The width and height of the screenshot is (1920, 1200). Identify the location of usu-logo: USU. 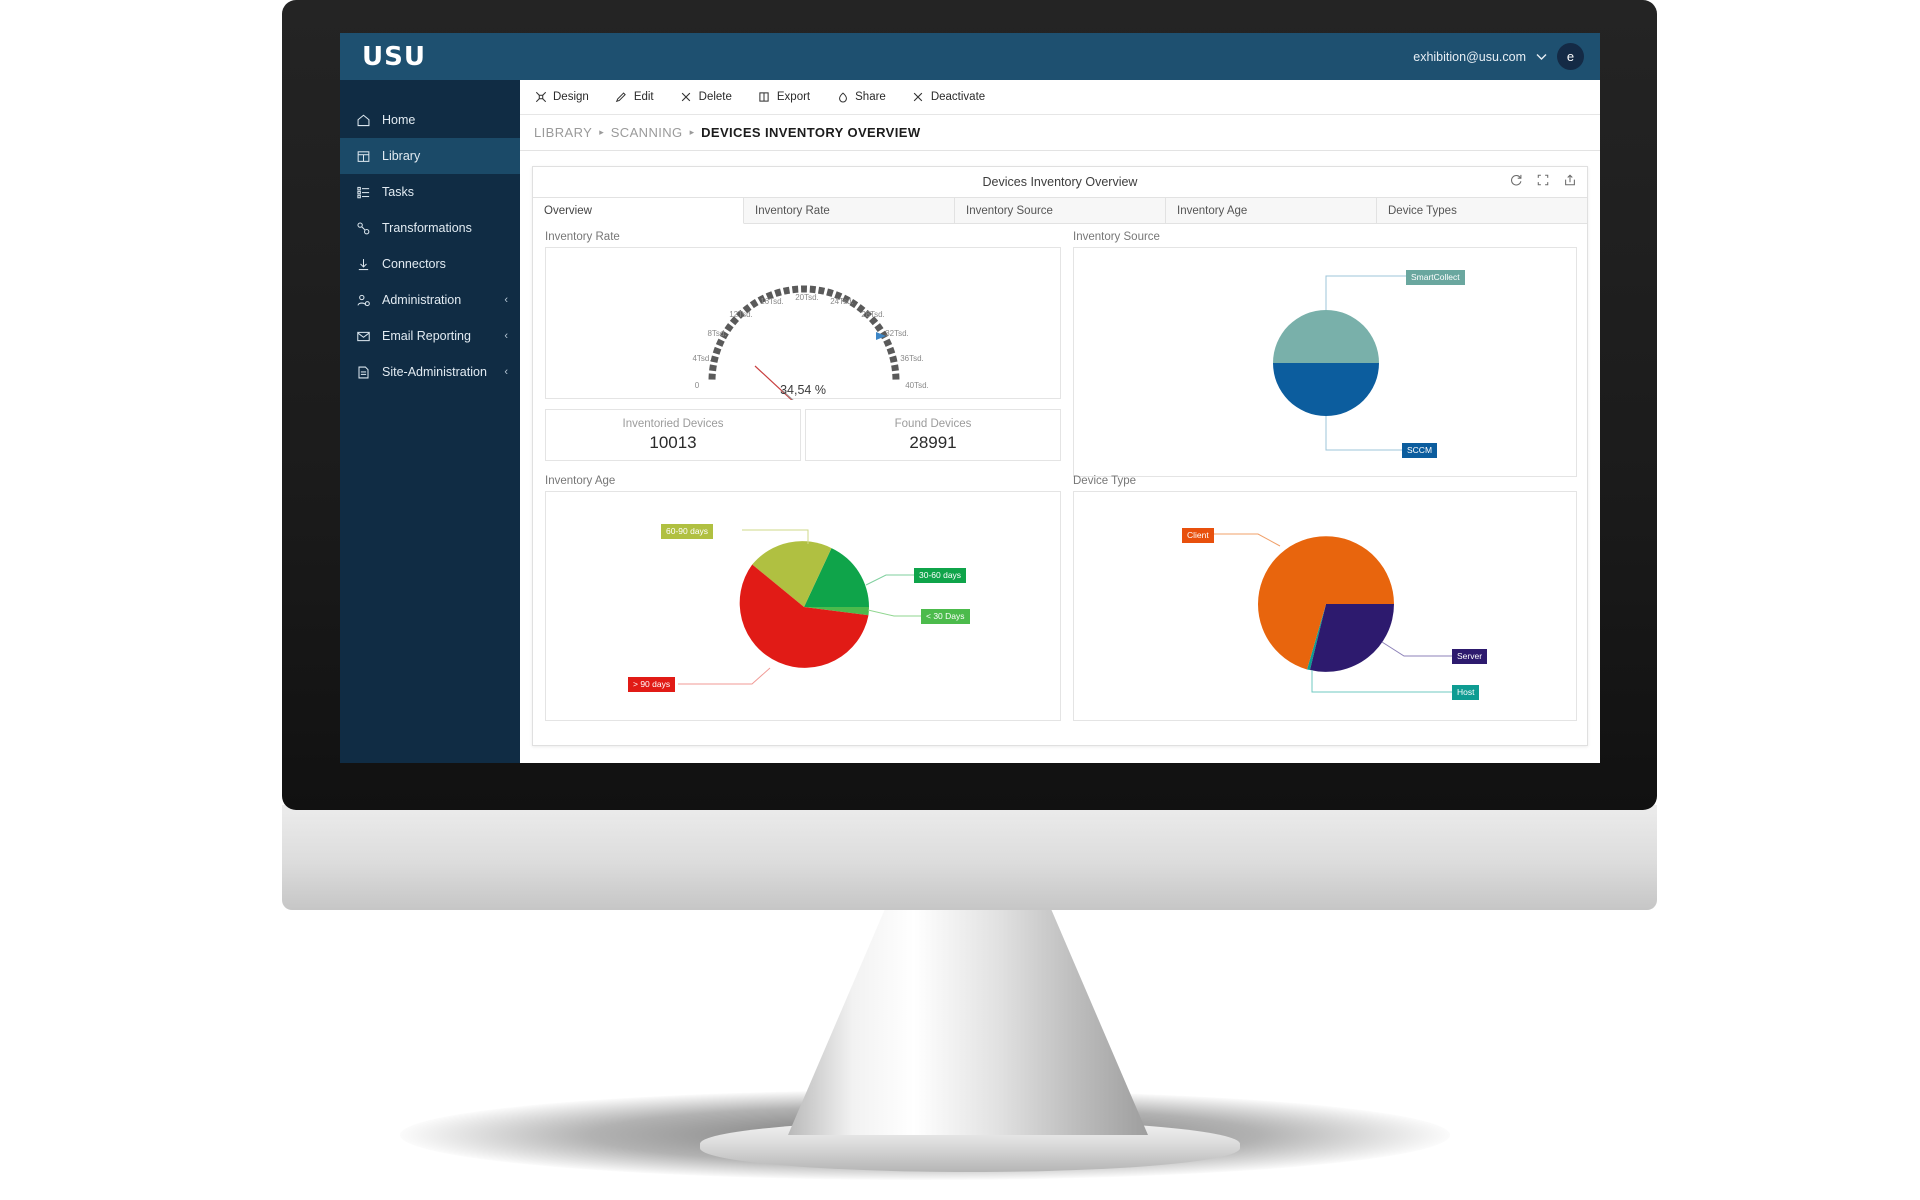
(383, 57).